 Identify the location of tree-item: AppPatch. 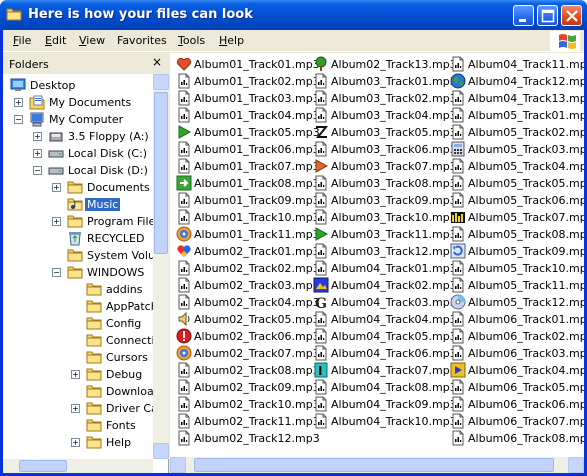
(78, 306).